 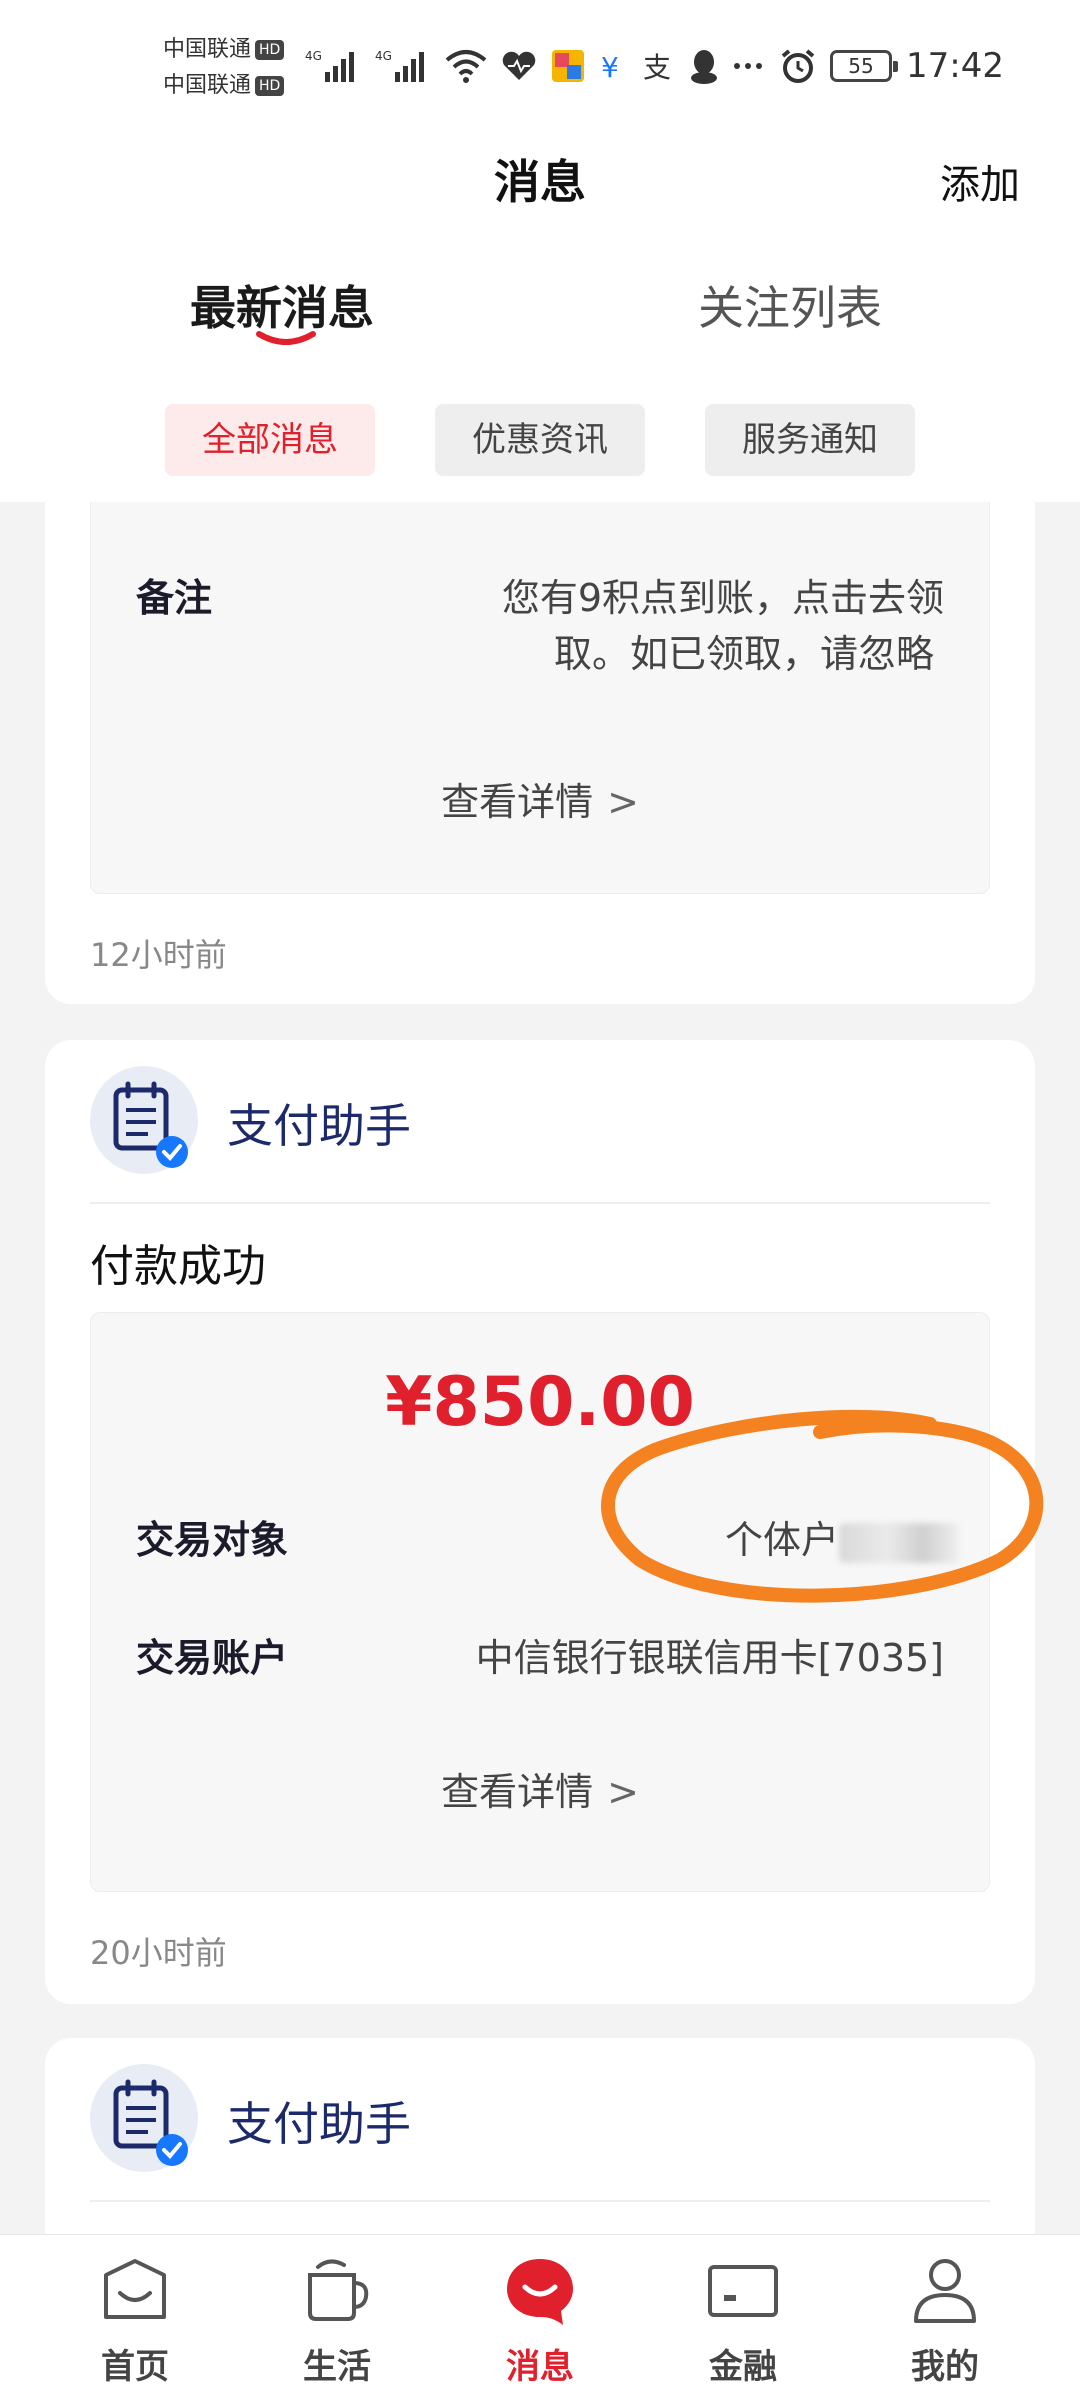 I want to click on card-icon, so click(x=743, y=2291).